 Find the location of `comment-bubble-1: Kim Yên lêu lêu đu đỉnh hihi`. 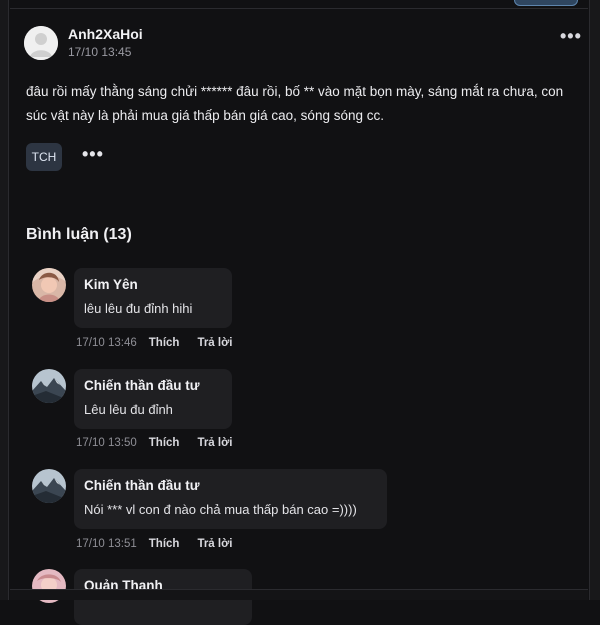

comment-bubble-1: Kim Yên lêu lêu đu đỉnh hihi is located at coordinates (153, 298).